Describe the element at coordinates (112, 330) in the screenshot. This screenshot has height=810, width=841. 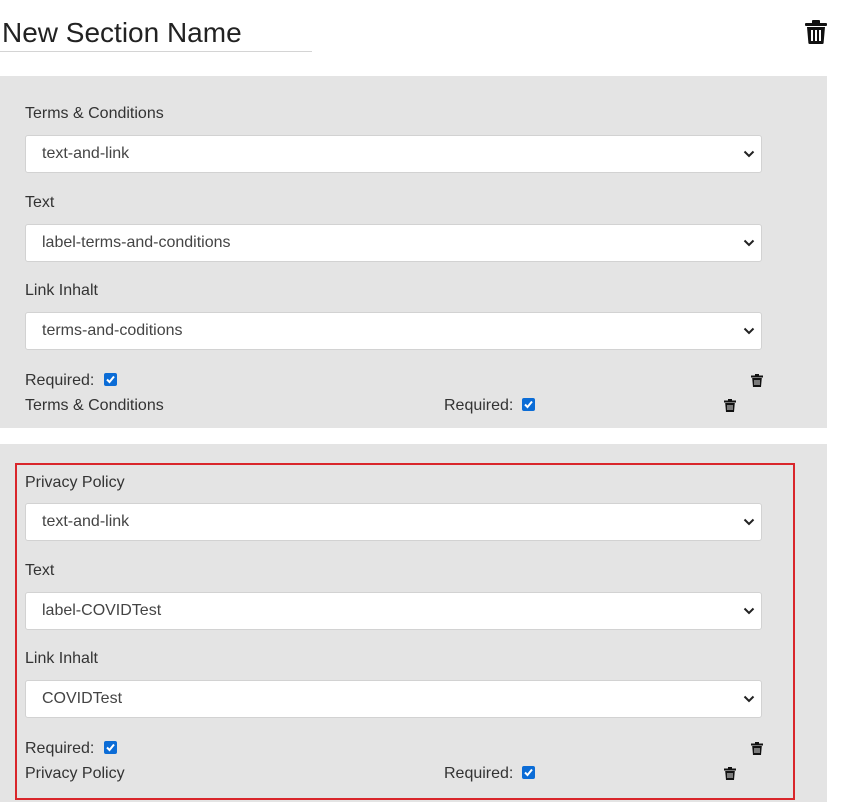
I see `link-select-value: terms-and-coditions` at that location.